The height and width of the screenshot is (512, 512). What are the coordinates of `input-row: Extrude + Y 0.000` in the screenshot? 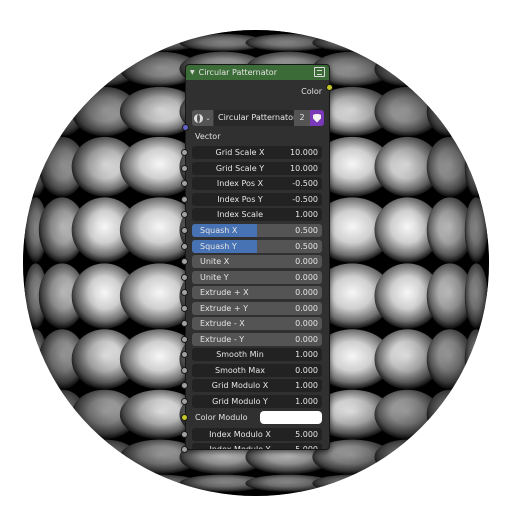 It's located at (257, 308).